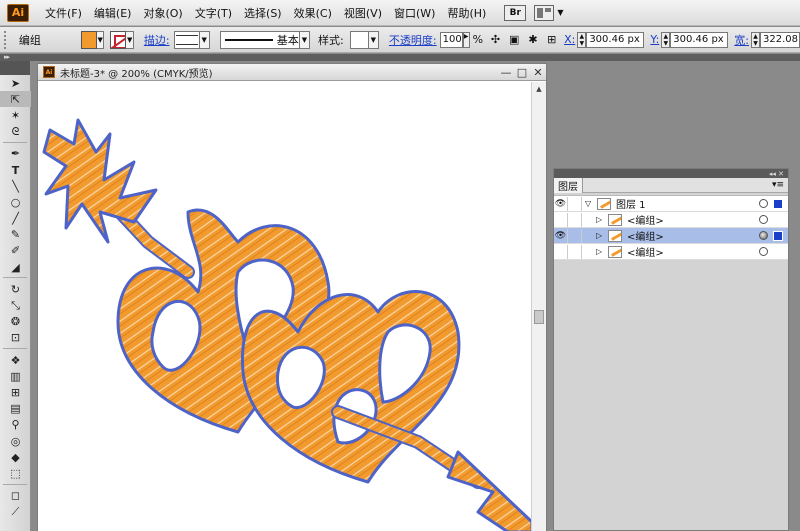  What do you see at coordinates (359, 39) in the screenshot?
I see `graphic-style-swatch` at bounding box center [359, 39].